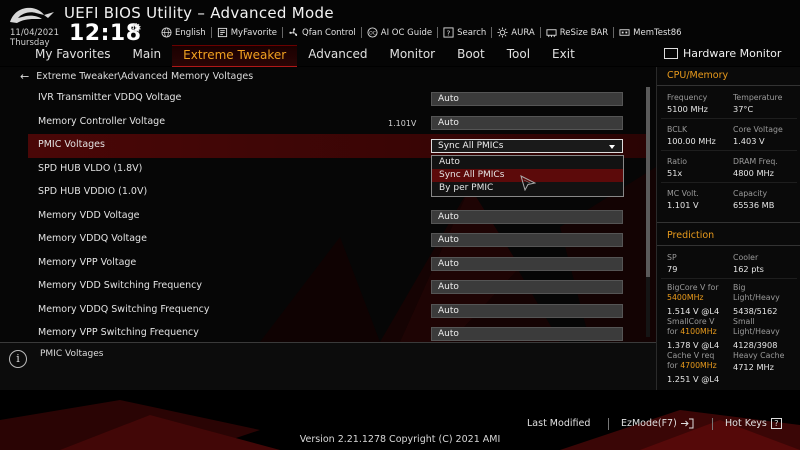 This screenshot has height=450, width=800. I want to click on breadcrumb-text: Extreme Tweaker\Advanced Memory Voltages, so click(145, 76).